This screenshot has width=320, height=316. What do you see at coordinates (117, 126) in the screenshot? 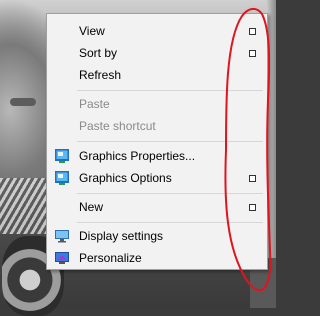
I see `menu-item-label: Paste shortcut` at bounding box center [117, 126].